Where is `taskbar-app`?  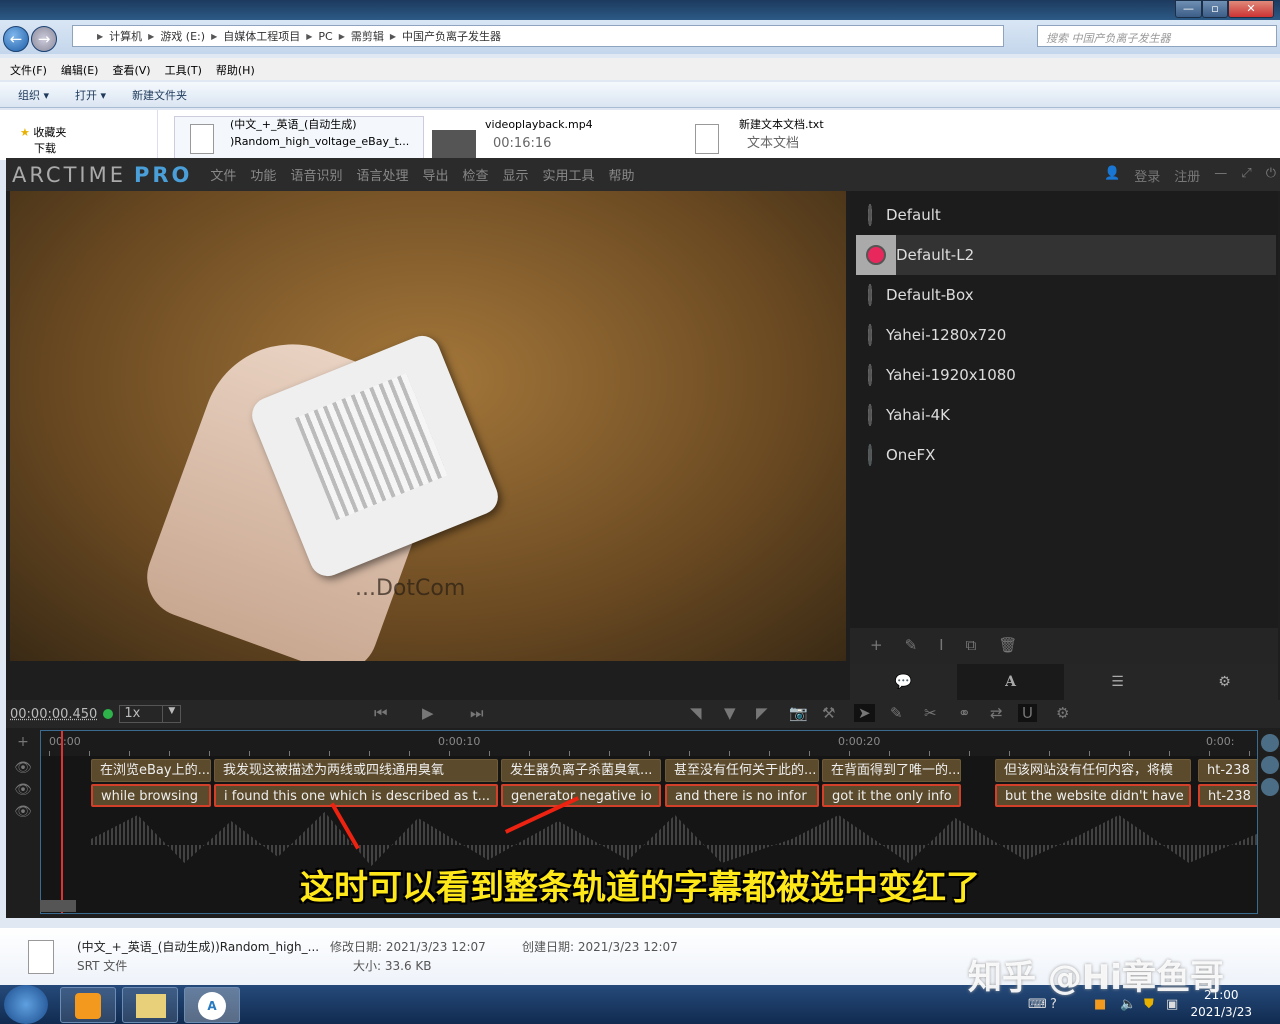
taskbar-app is located at coordinates (88, 1005).